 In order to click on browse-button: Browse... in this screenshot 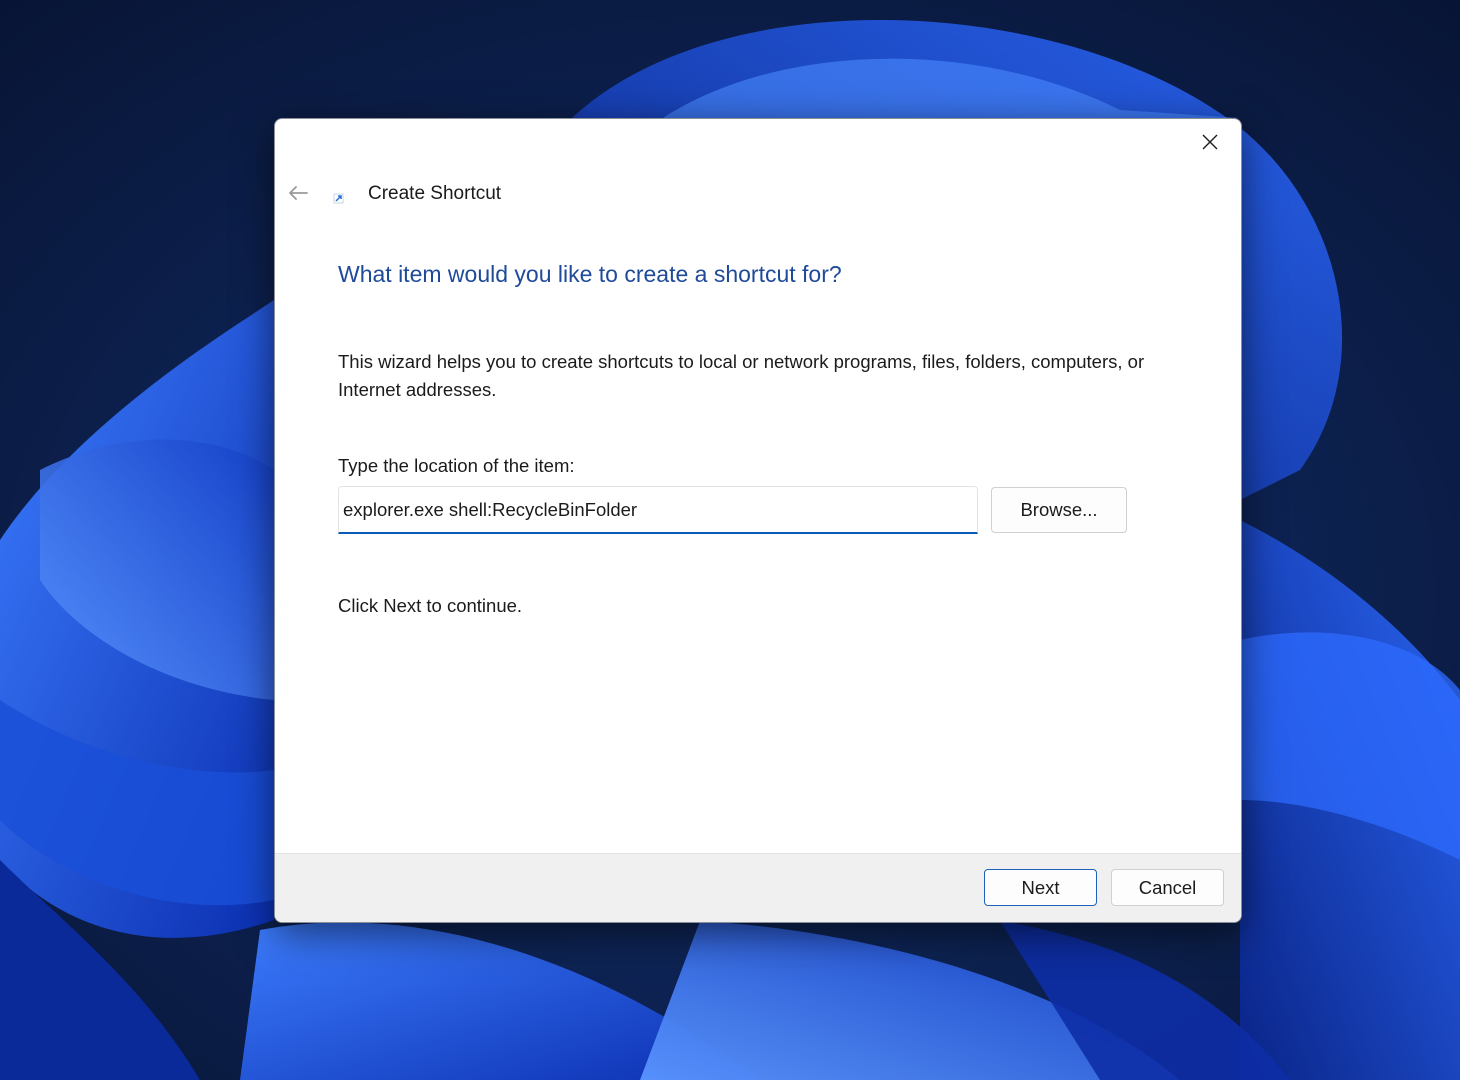, I will do `click(1059, 510)`.